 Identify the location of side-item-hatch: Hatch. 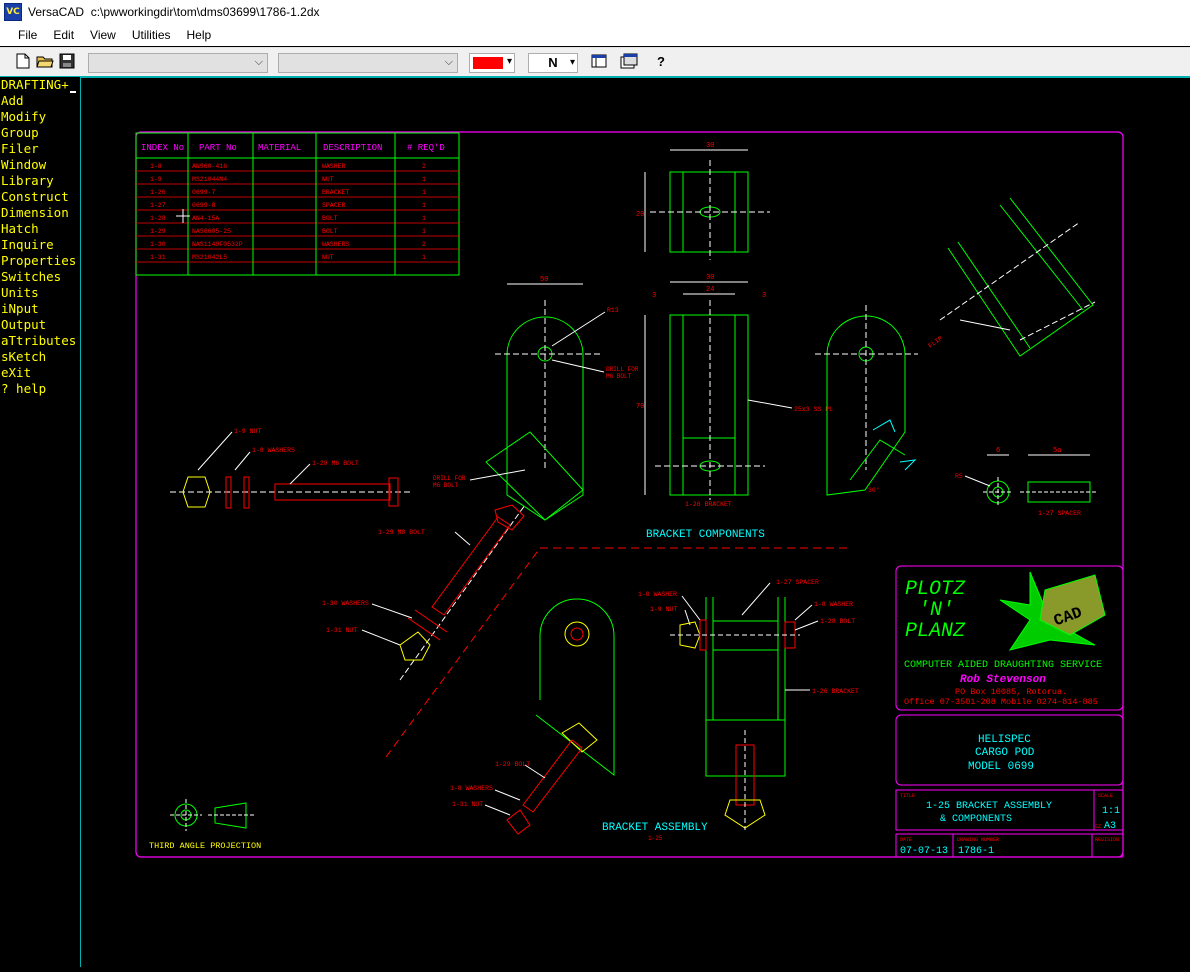
(40, 229).